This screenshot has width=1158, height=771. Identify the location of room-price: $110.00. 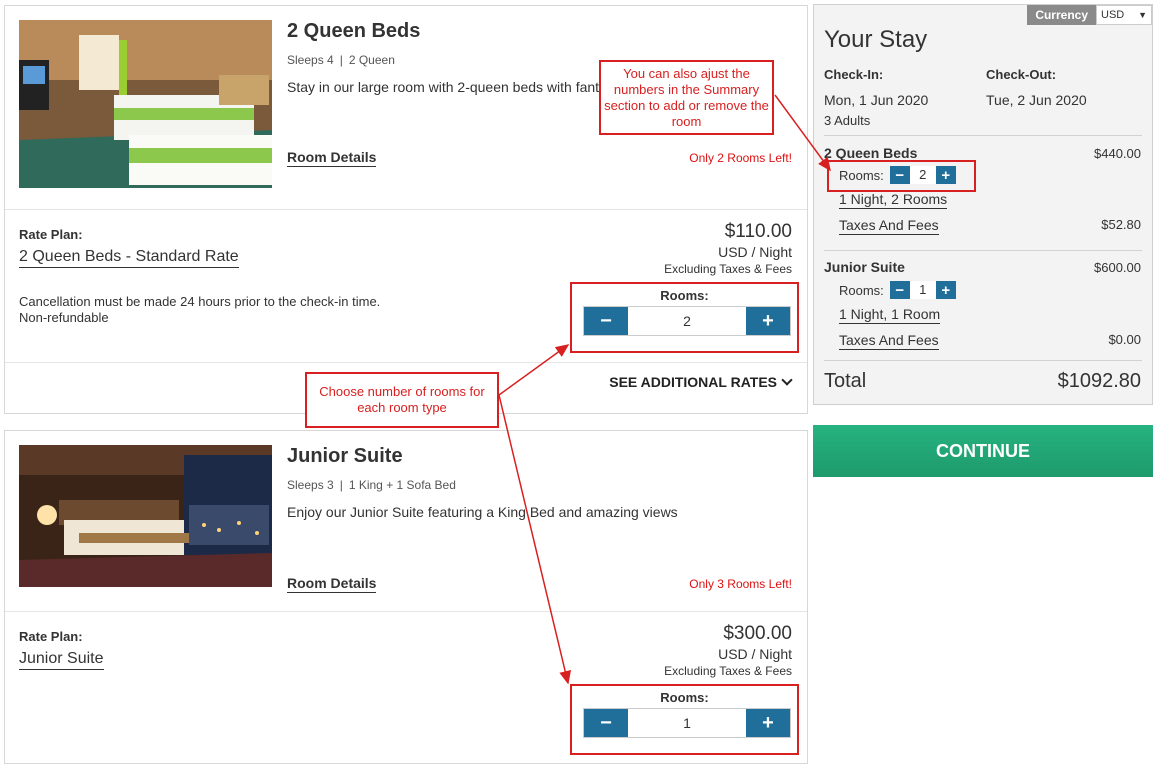
(758, 231).